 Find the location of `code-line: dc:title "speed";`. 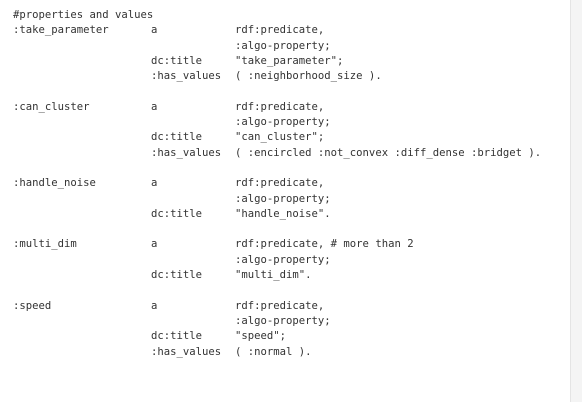

code-line: dc:title "speed"; is located at coordinates (149, 336).